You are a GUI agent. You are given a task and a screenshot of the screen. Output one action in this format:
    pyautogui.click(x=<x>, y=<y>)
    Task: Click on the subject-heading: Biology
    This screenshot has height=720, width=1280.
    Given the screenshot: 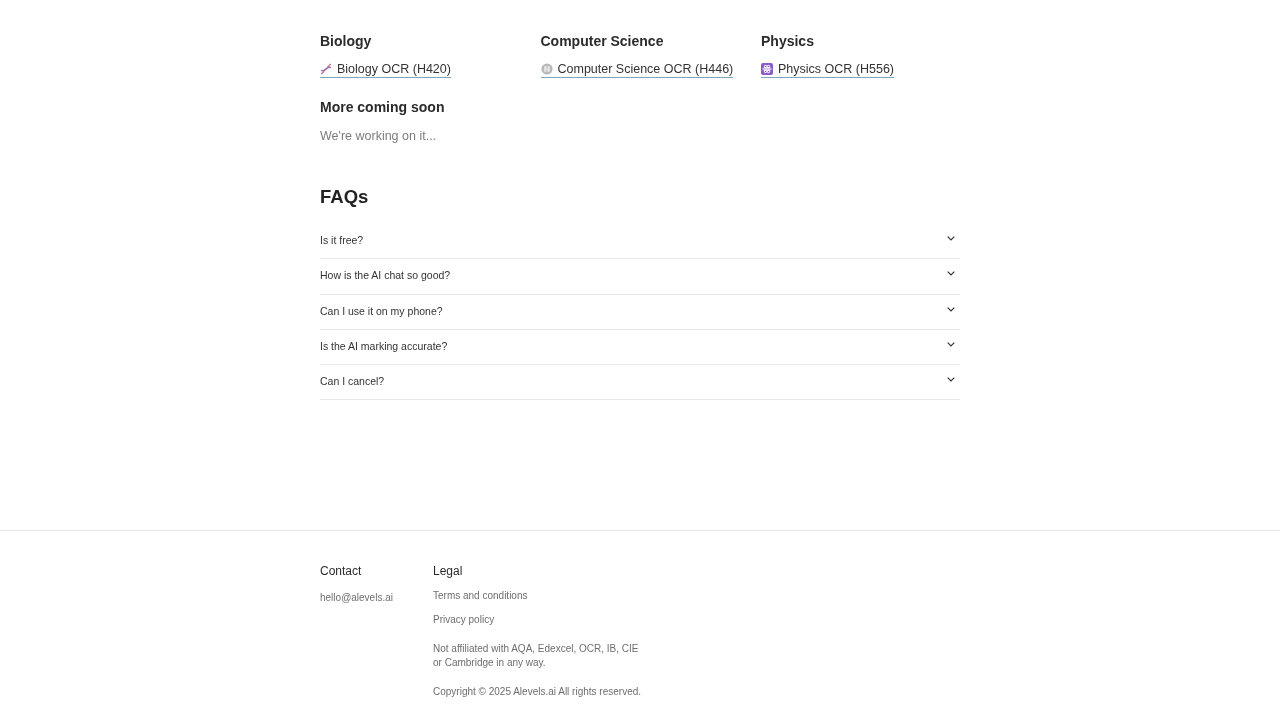 What is the action you would take?
    pyautogui.click(x=346, y=41)
    